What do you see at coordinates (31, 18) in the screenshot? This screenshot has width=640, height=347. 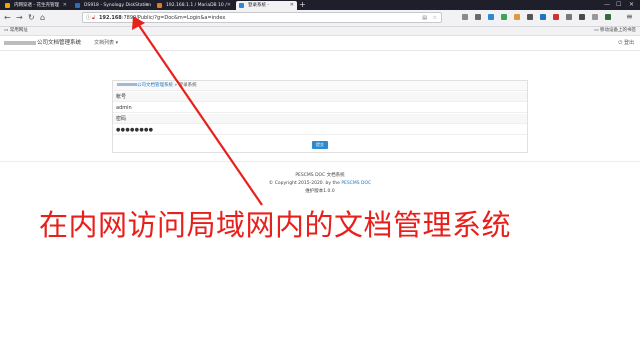 I see `reload-icon: ↻` at bounding box center [31, 18].